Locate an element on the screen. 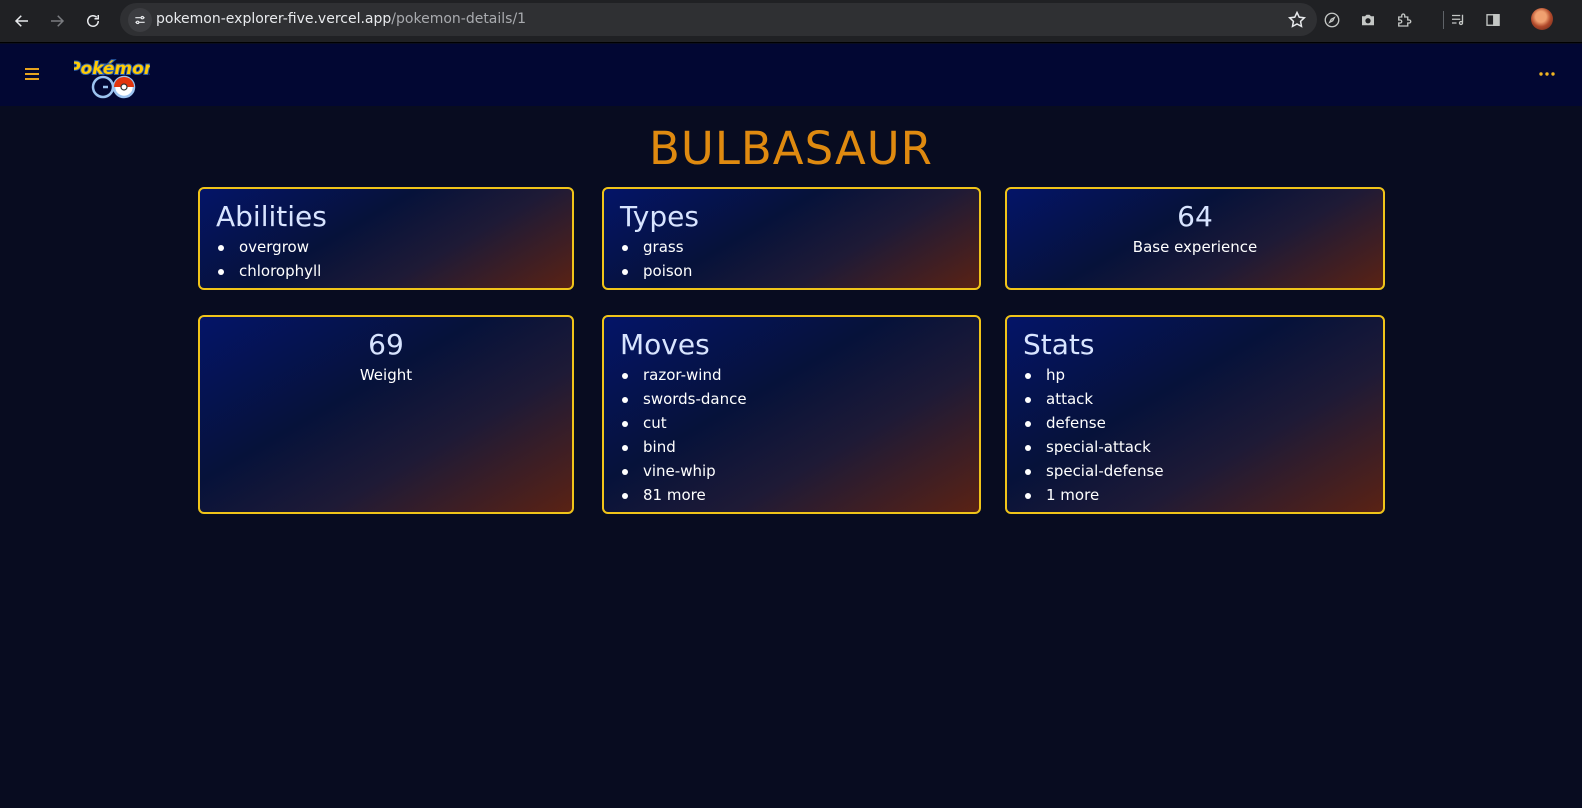 The image size is (1582, 808). back-button is located at coordinates (22, 21).